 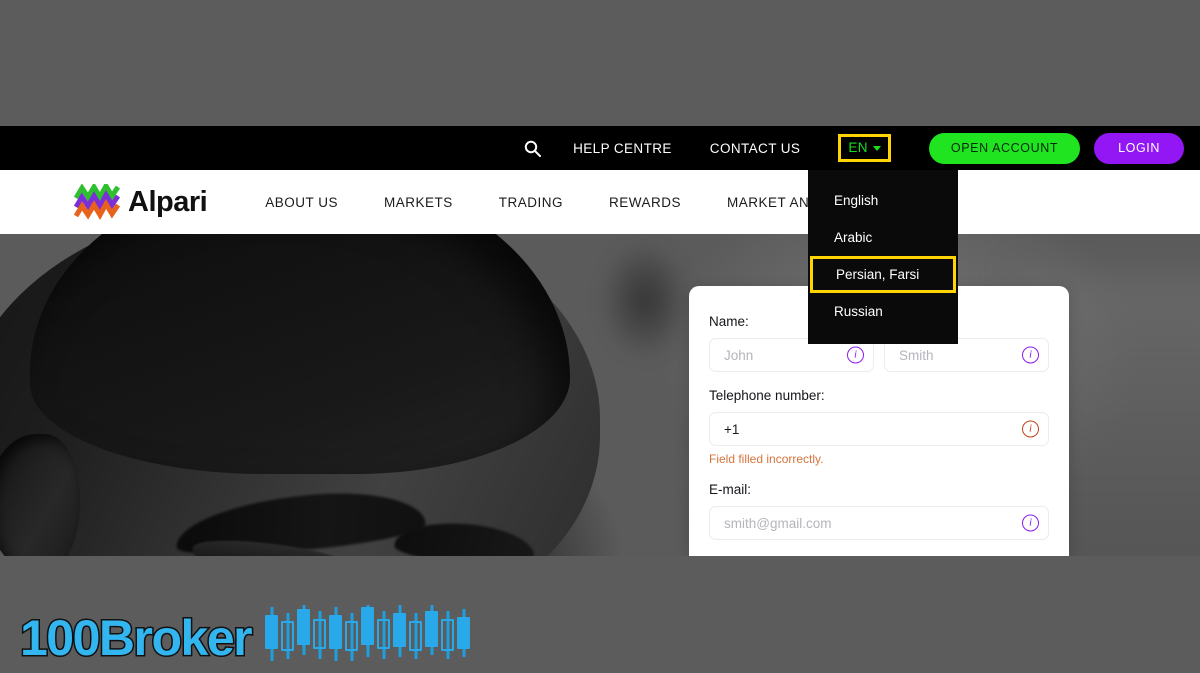 I want to click on top-link-help-centre: HELP CENTRE, so click(x=622, y=148).